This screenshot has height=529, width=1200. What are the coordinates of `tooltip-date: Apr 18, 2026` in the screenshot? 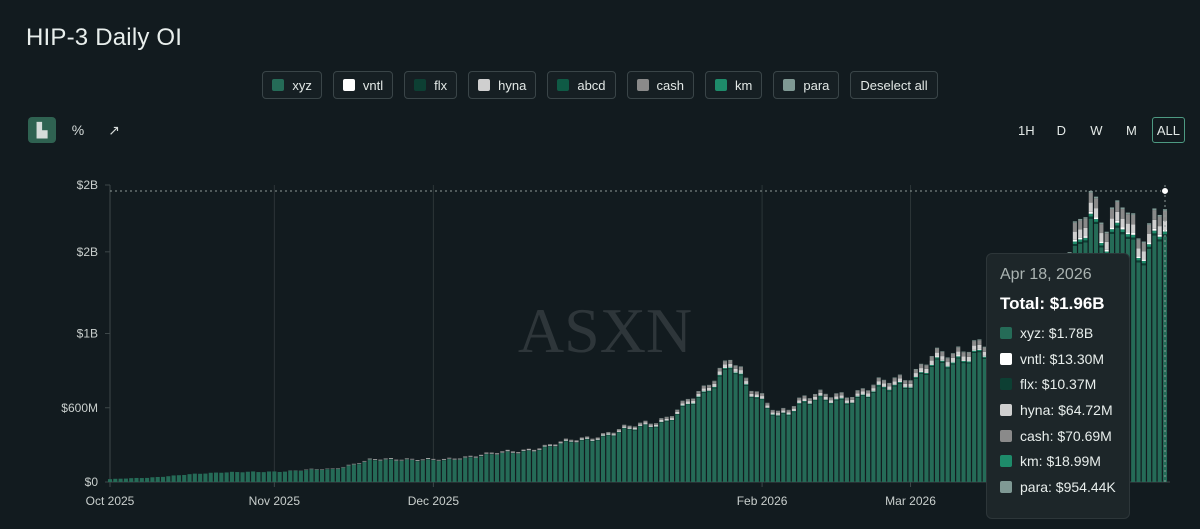 It's located at (1046, 274).